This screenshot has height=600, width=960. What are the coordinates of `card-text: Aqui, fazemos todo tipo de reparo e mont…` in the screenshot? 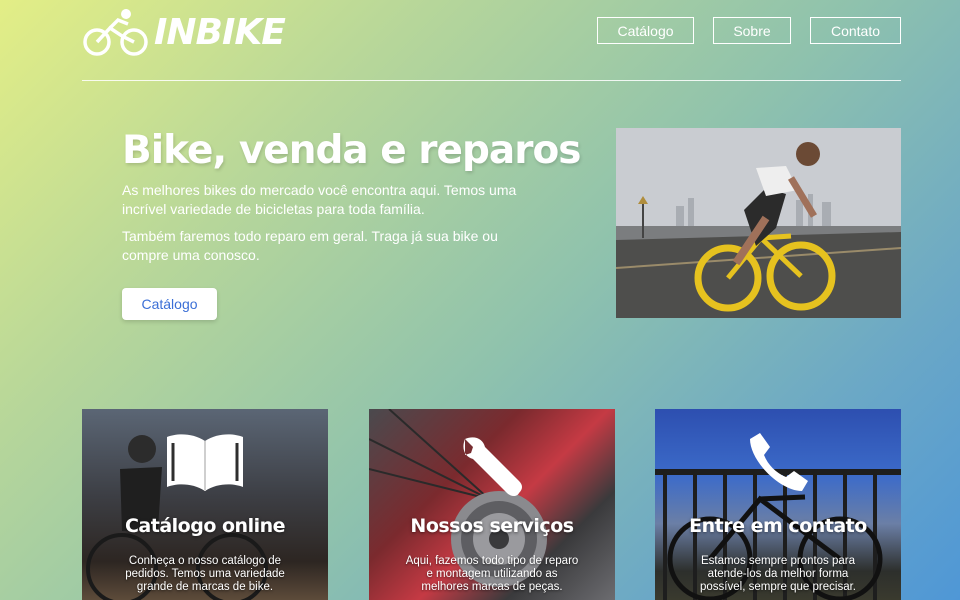 It's located at (492, 574).